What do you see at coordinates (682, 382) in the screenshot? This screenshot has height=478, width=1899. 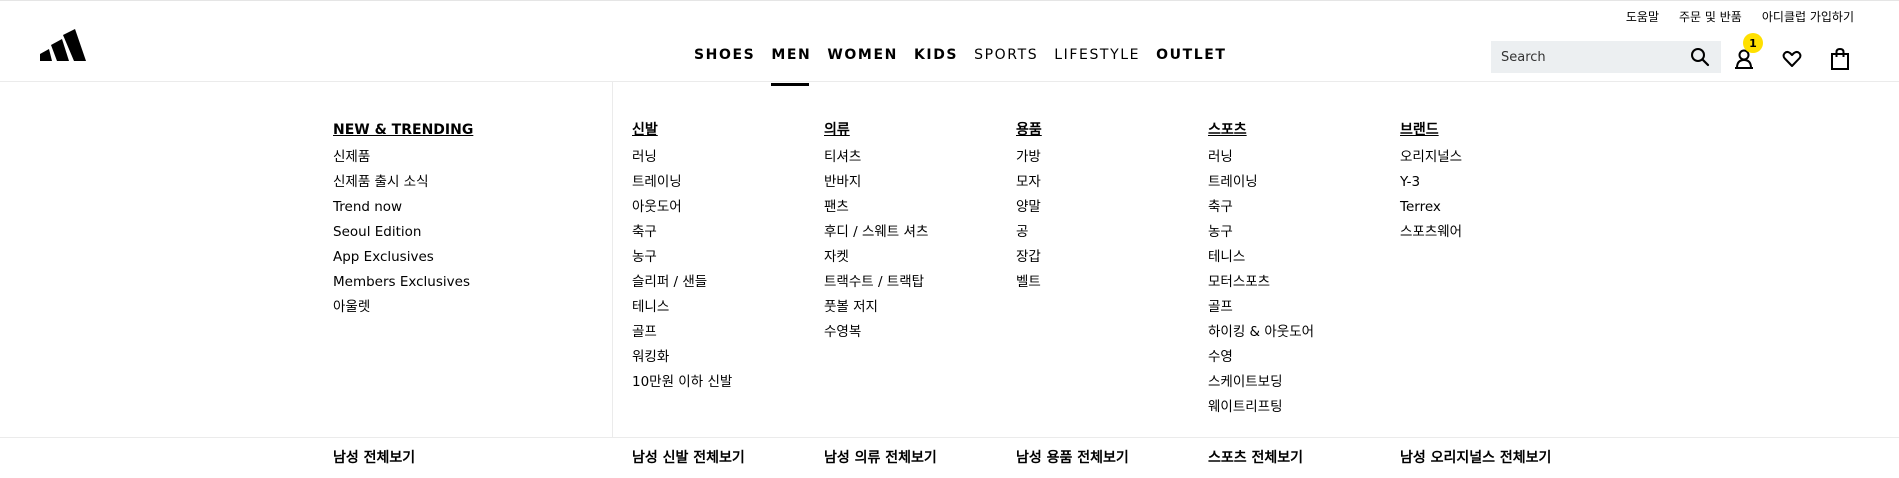 I see `menu-link: 10만원 이하 신발` at bounding box center [682, 382].